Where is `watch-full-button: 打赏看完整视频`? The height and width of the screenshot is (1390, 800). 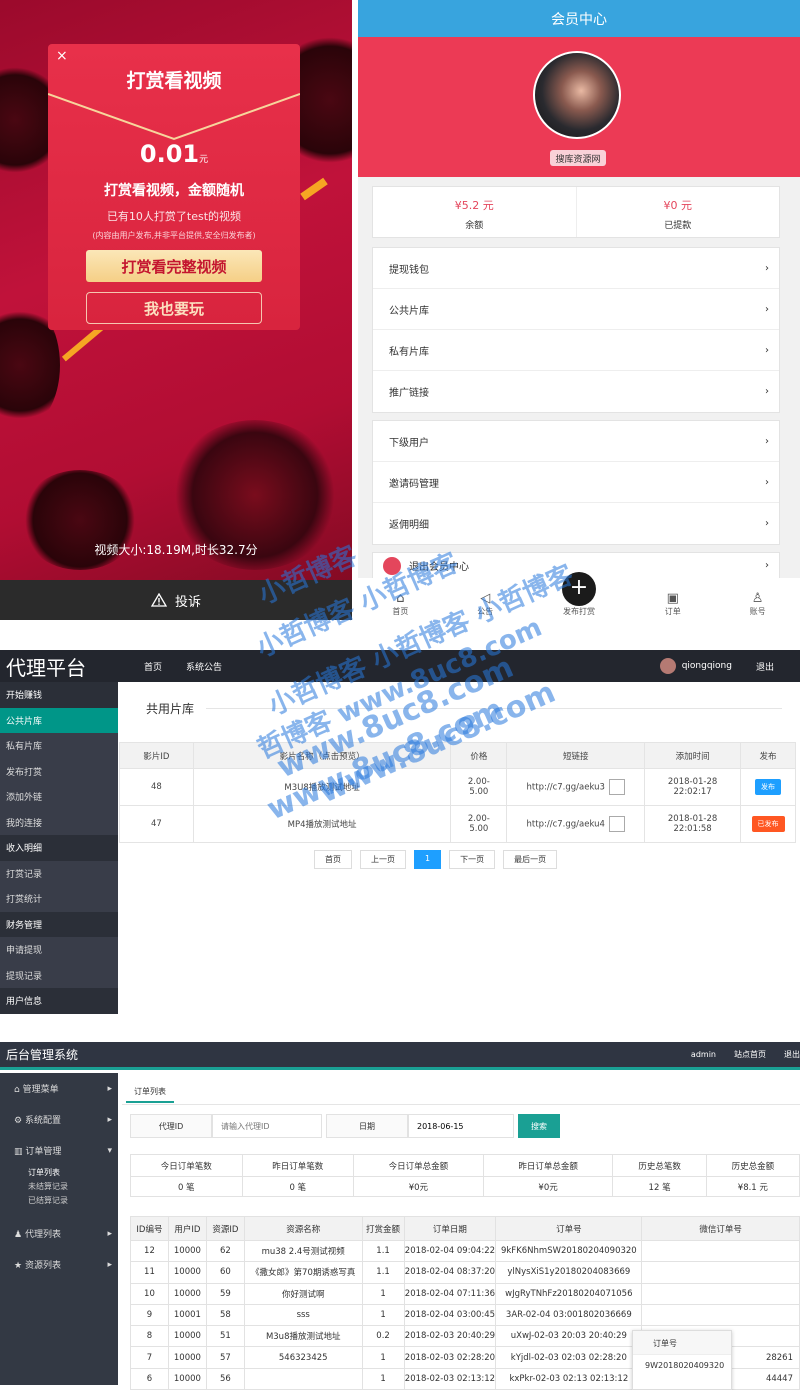
watch-full-button: 打赏看完整视频 is located at coordinates (174, 266).